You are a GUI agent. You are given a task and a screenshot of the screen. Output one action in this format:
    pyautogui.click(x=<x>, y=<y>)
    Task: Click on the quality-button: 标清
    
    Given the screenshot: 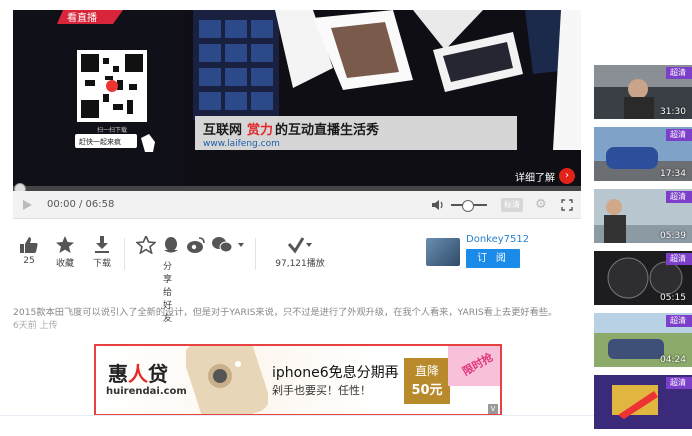 What is the action you would take?
    pyautogui.click(x=512, y=204)
    